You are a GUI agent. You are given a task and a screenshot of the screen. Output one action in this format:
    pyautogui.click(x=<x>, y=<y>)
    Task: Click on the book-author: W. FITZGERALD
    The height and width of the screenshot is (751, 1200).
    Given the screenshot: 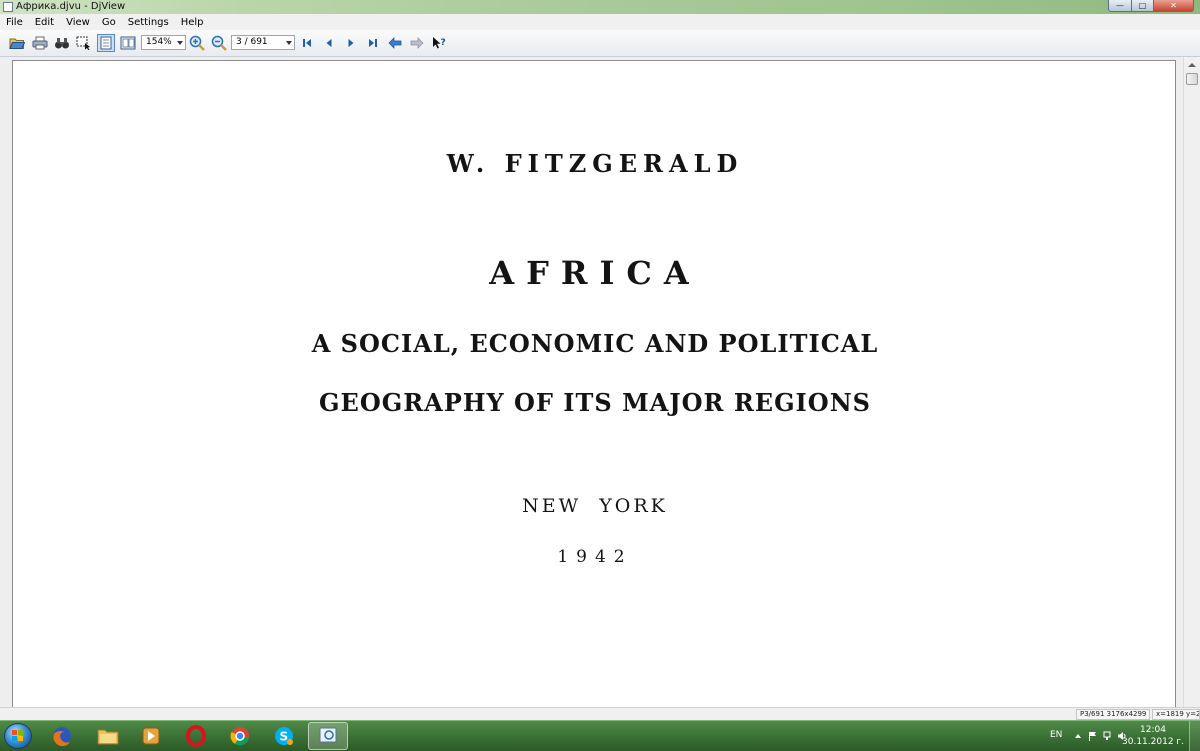 What is the action you would take?
    pyautogui.click(x=595, y=163)
    